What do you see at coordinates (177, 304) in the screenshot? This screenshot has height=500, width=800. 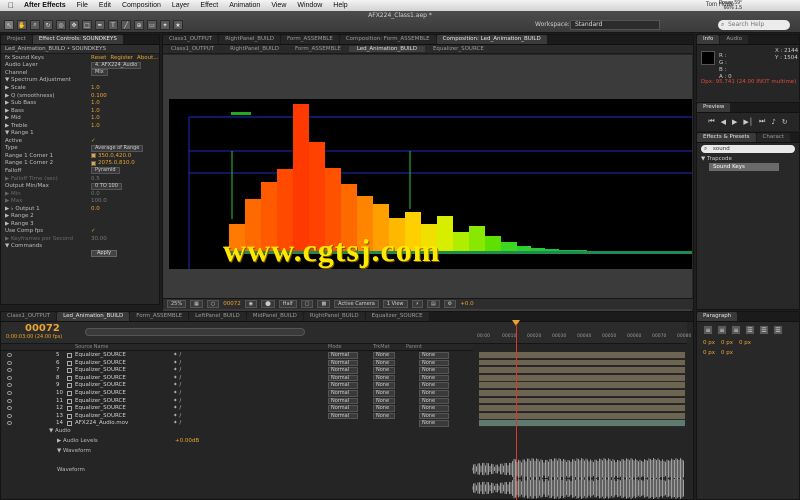 I see `zoom-select: 25%` at bounding box center [177, 304].